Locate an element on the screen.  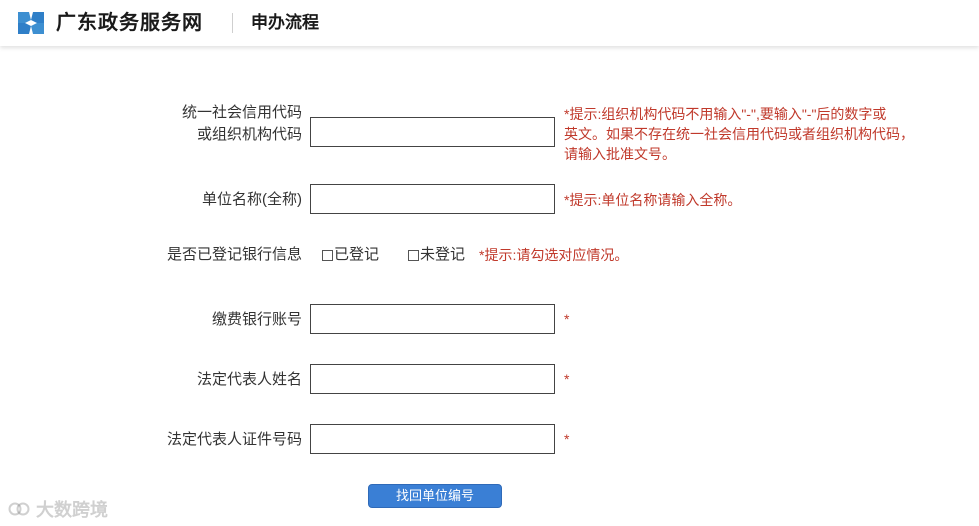
bank-registered-label: 是否已登记银行信息 is located at coordinates (234, 254).